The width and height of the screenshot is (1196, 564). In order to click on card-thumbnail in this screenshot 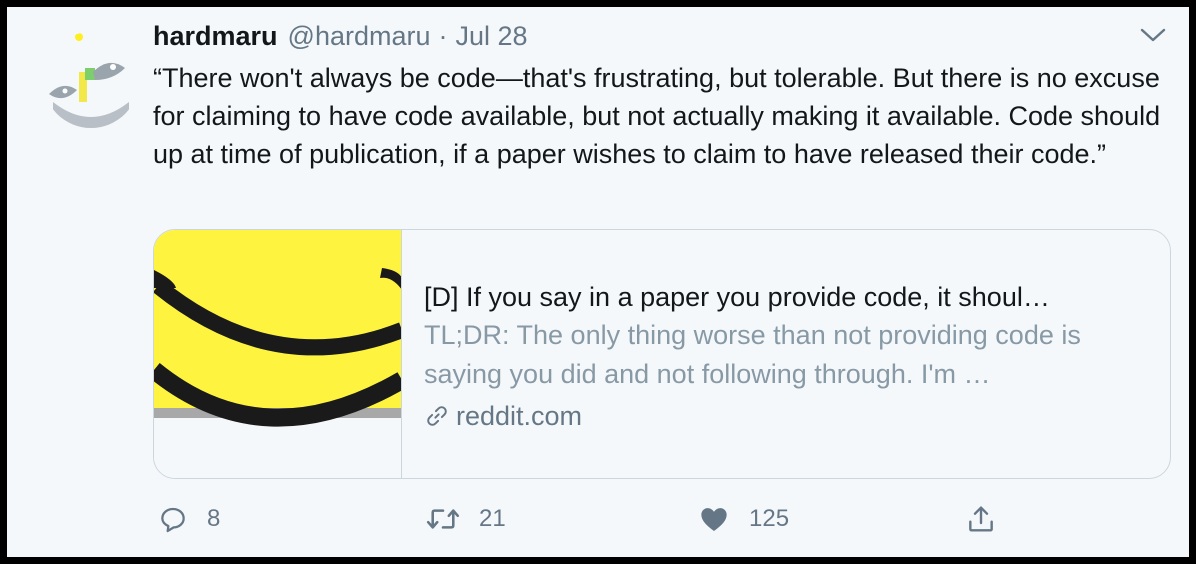, I will do `click(278, 354)`.